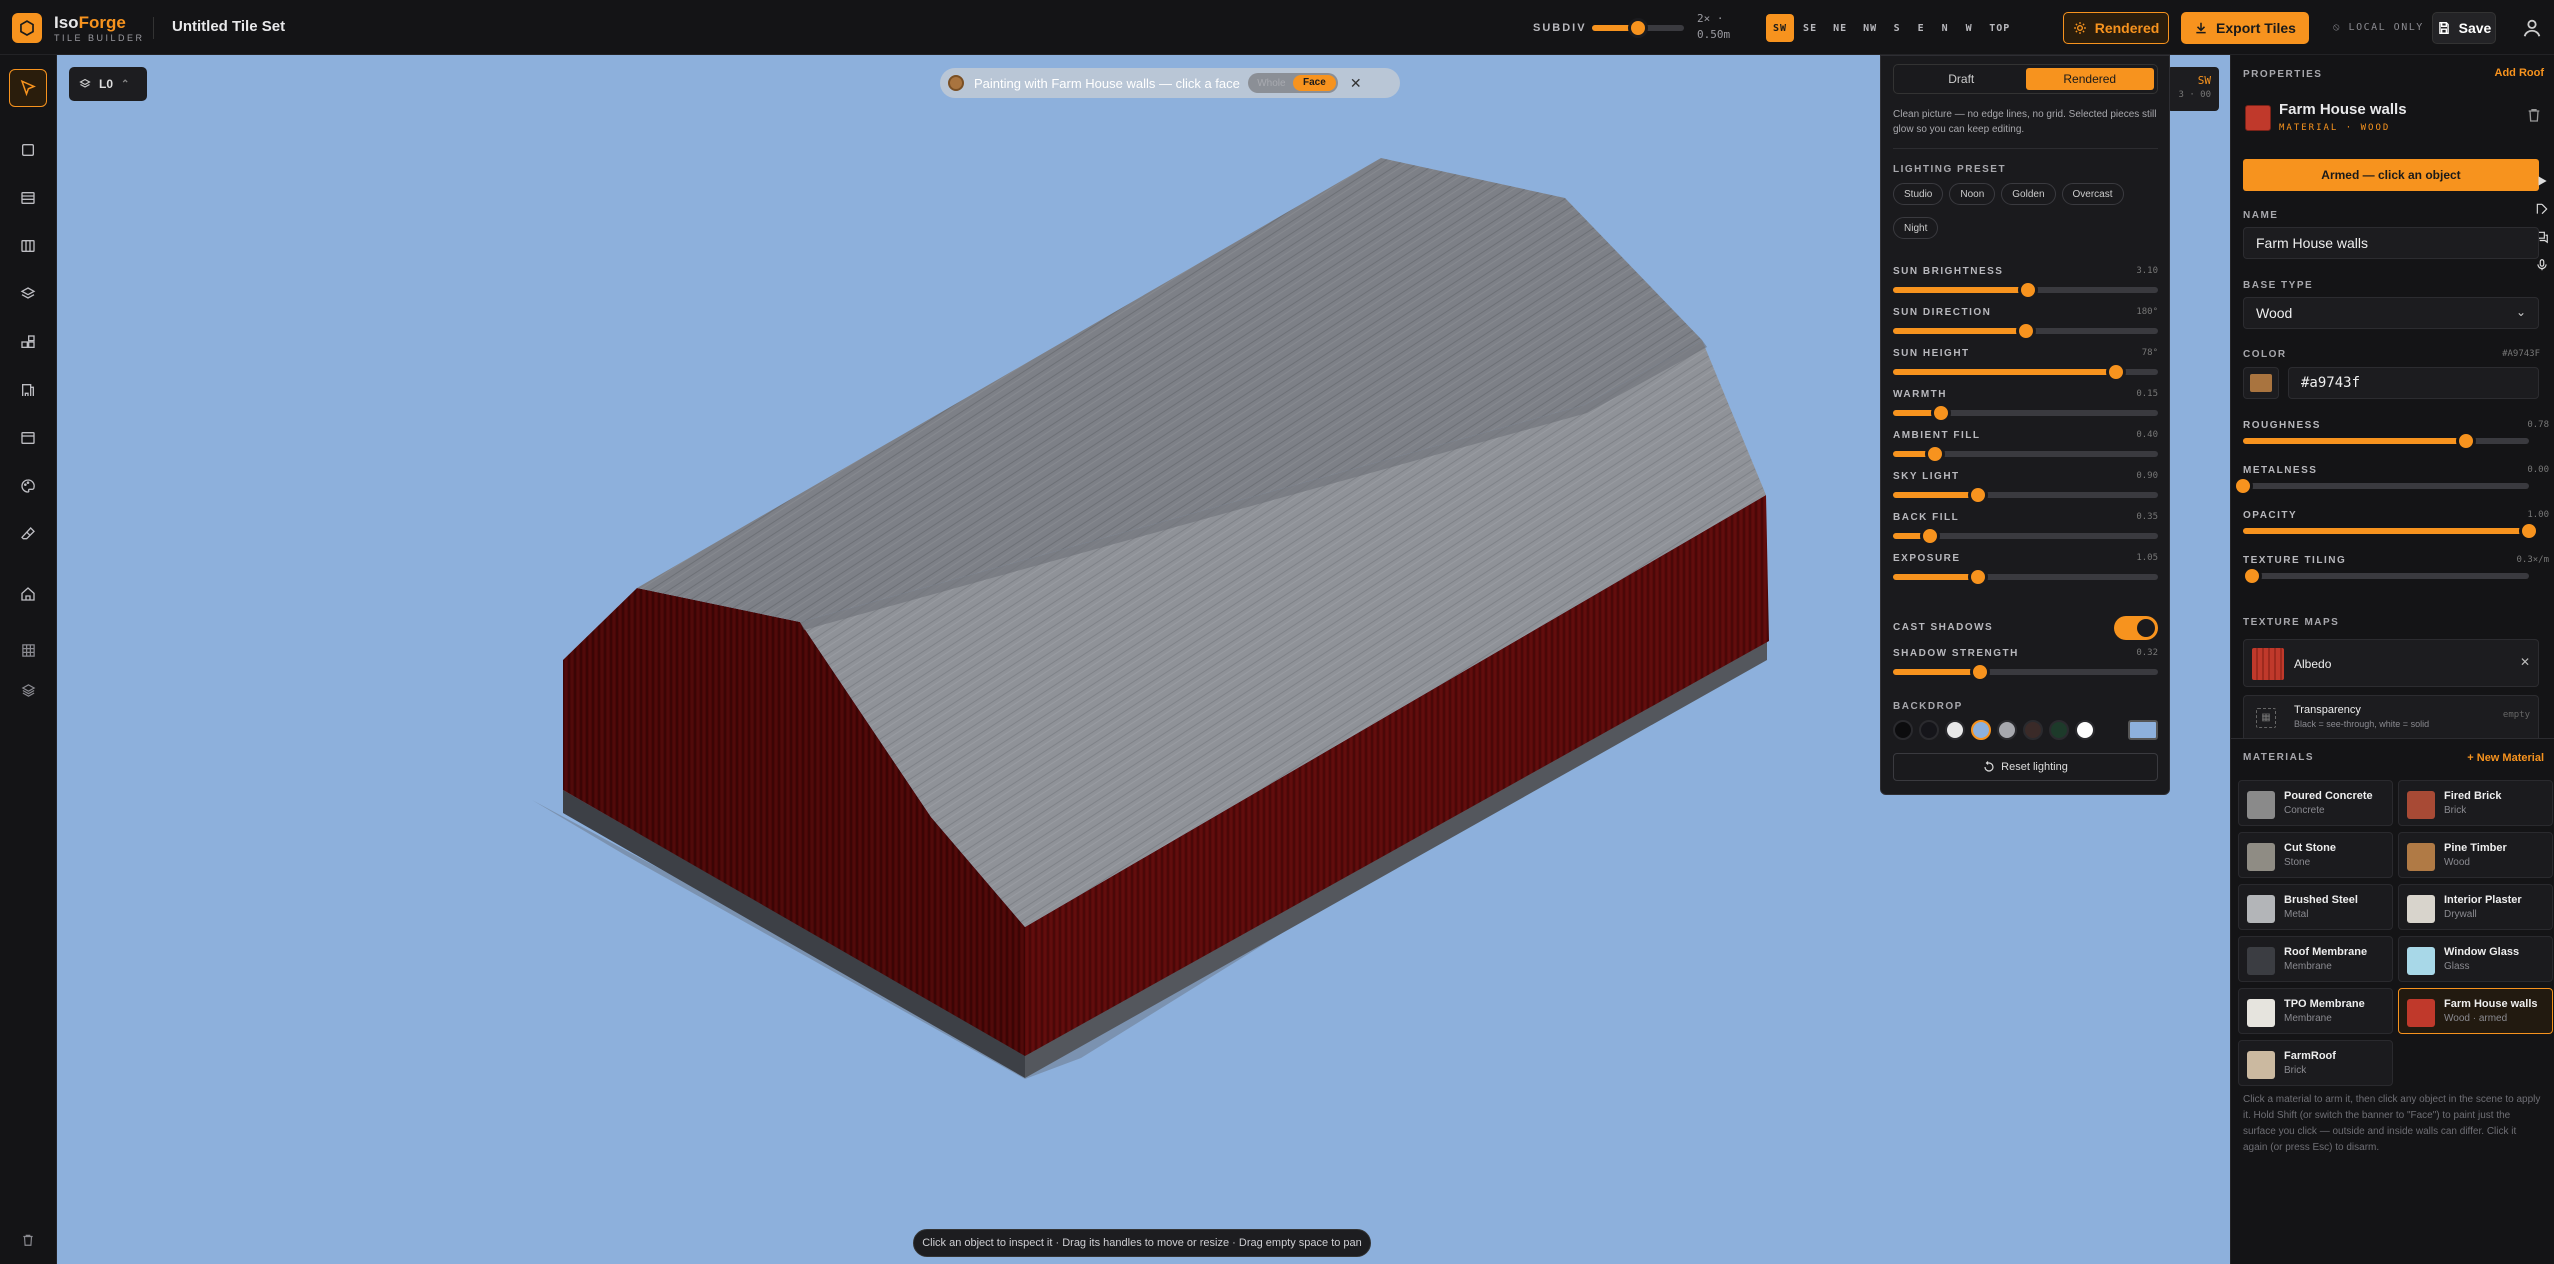 The image size is (2554, 1264). I want to click on roughness-slider: ROUGHNESS 0.78, so click(2396, 440).